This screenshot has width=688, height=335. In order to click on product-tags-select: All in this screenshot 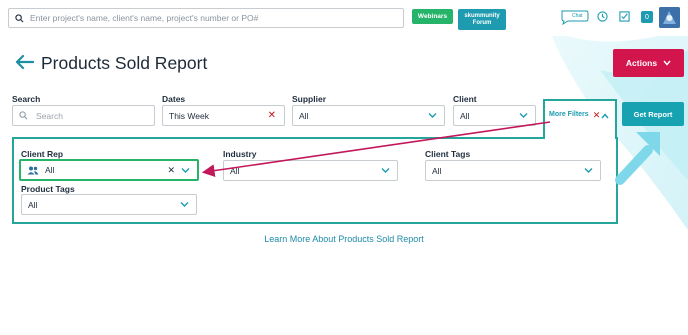, I will do `click(109, 204)`.